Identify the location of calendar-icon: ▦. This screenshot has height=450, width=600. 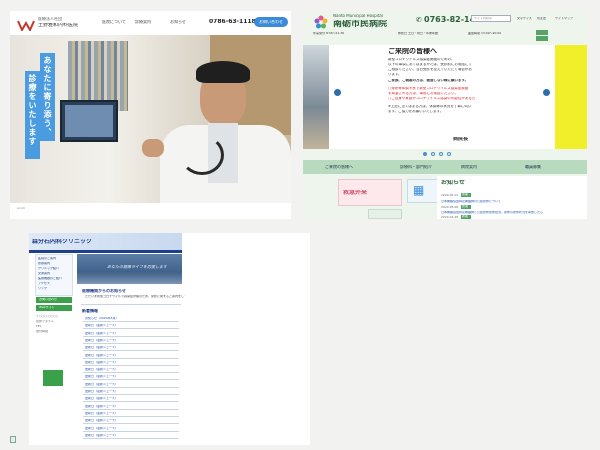
(419, 190).